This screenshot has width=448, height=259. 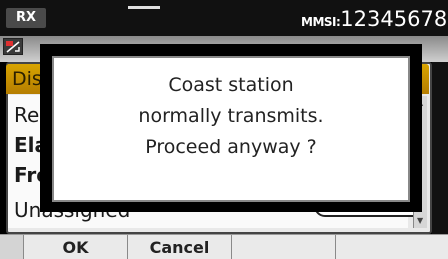 I want to click on softkey-bar: OK Cancel, so click(x=224, y=246).